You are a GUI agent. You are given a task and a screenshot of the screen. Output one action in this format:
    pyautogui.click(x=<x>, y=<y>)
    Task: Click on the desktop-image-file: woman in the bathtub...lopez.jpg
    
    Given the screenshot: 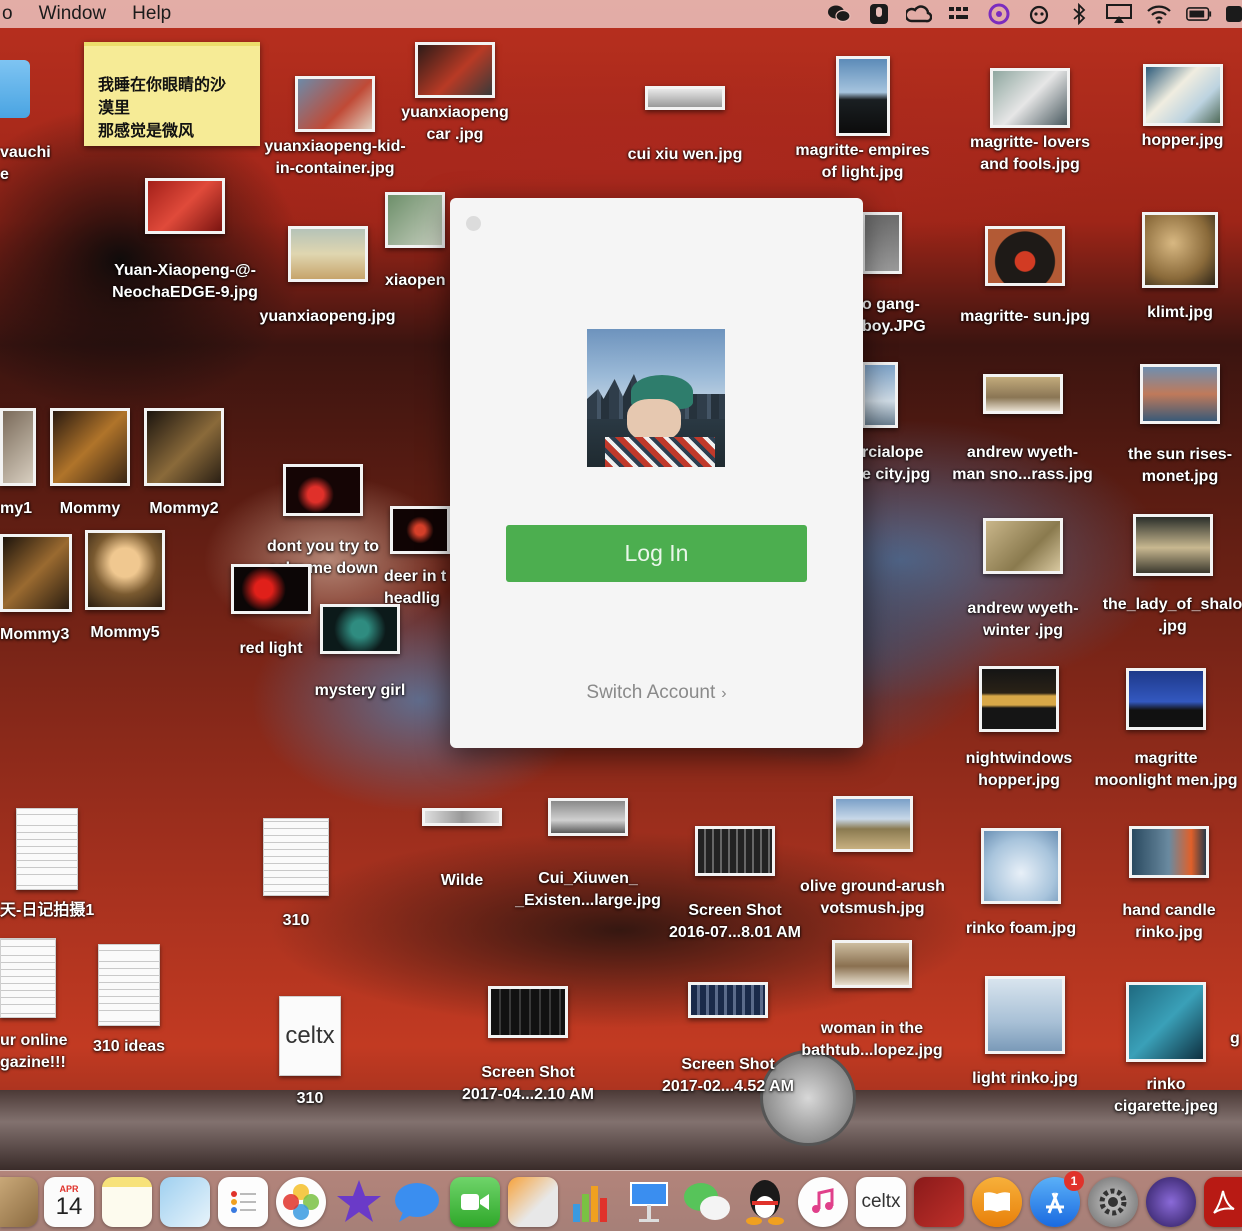 What is the action you would take?
    pyautogui.click(x=872, y=1001)
    